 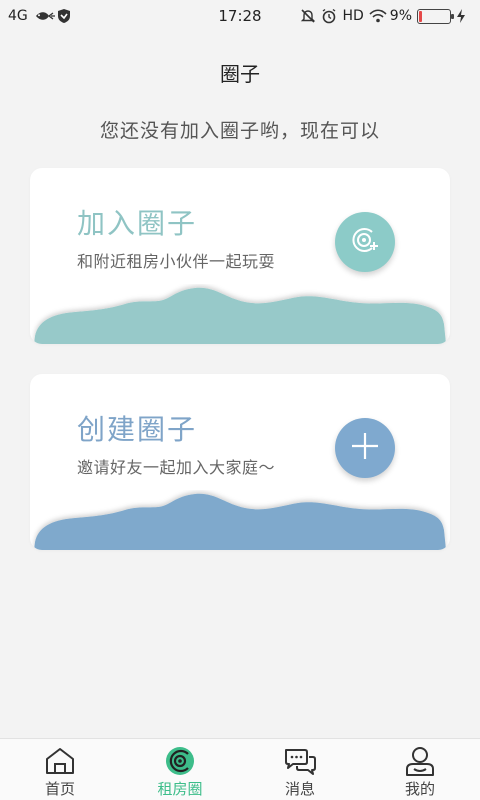 What do you see at coordinates (239, 131) in the screenshot?
I see `page-subtitle: 您还没有加入圈子哟，现在可以` at bounding box center [239, 131].